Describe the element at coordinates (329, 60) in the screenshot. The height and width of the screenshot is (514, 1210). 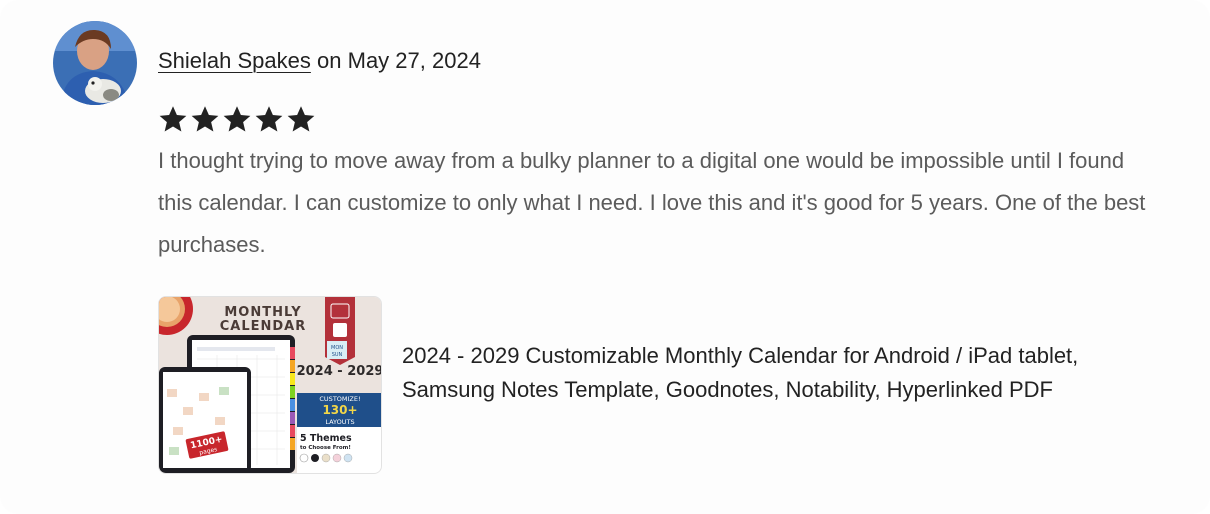
I see `date-prefix: on` at that location.